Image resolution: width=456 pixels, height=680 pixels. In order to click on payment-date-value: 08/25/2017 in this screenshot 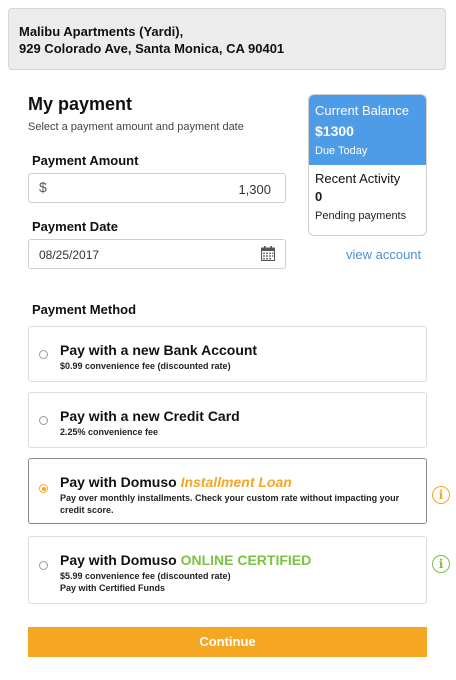, I will do `click(69, 255)`.